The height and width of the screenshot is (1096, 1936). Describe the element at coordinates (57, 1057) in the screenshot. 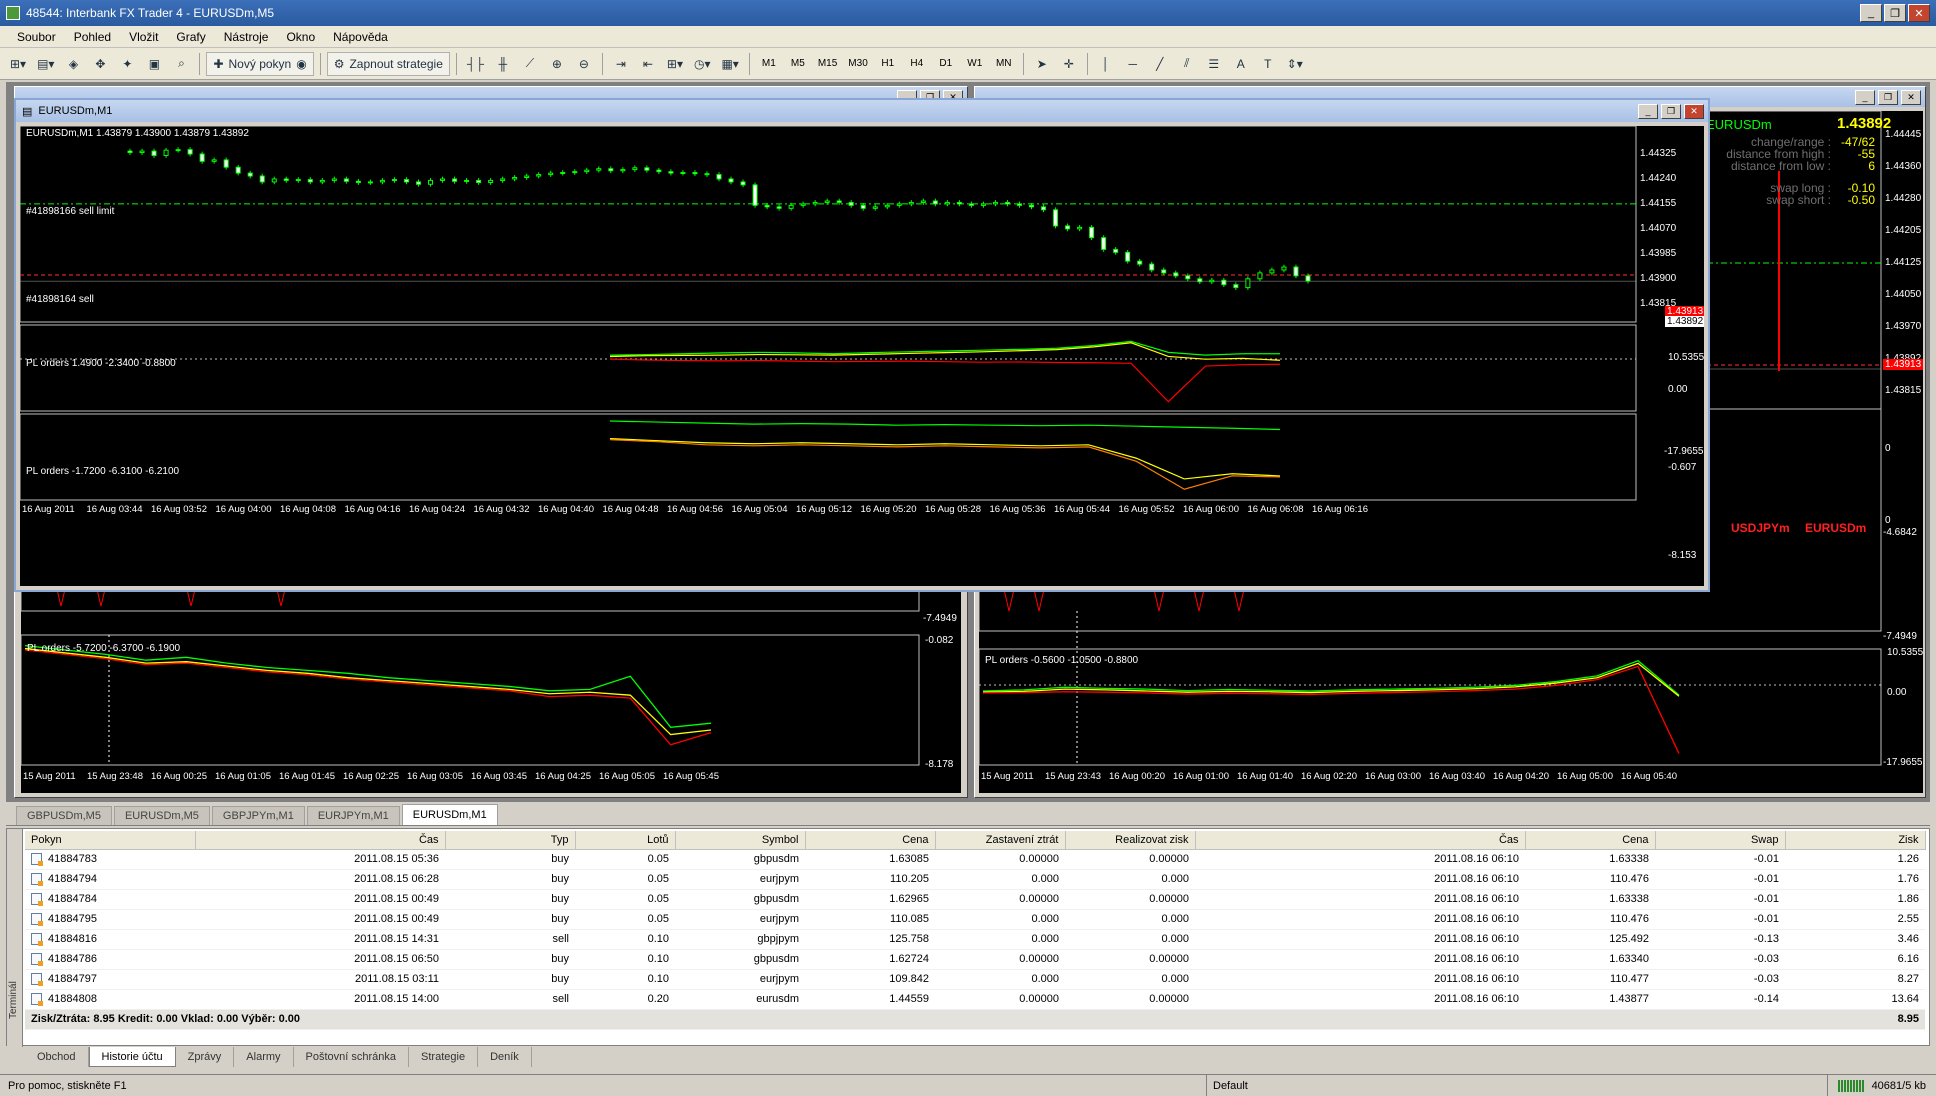

I see `tab-trade: Obchod` at that location.